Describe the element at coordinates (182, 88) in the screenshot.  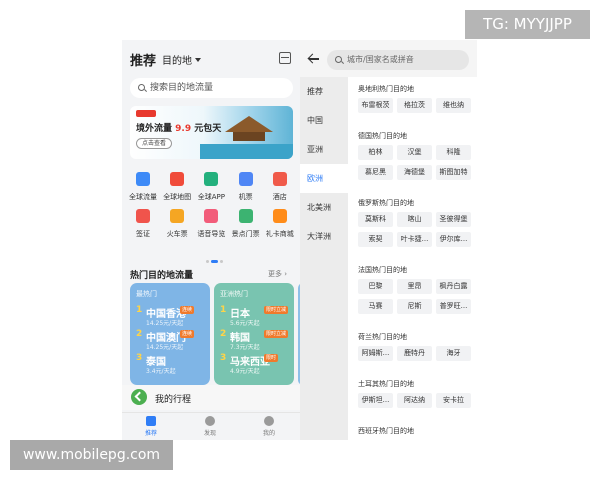
I see `search-placeholder: 搜索目的地流量` at that location.